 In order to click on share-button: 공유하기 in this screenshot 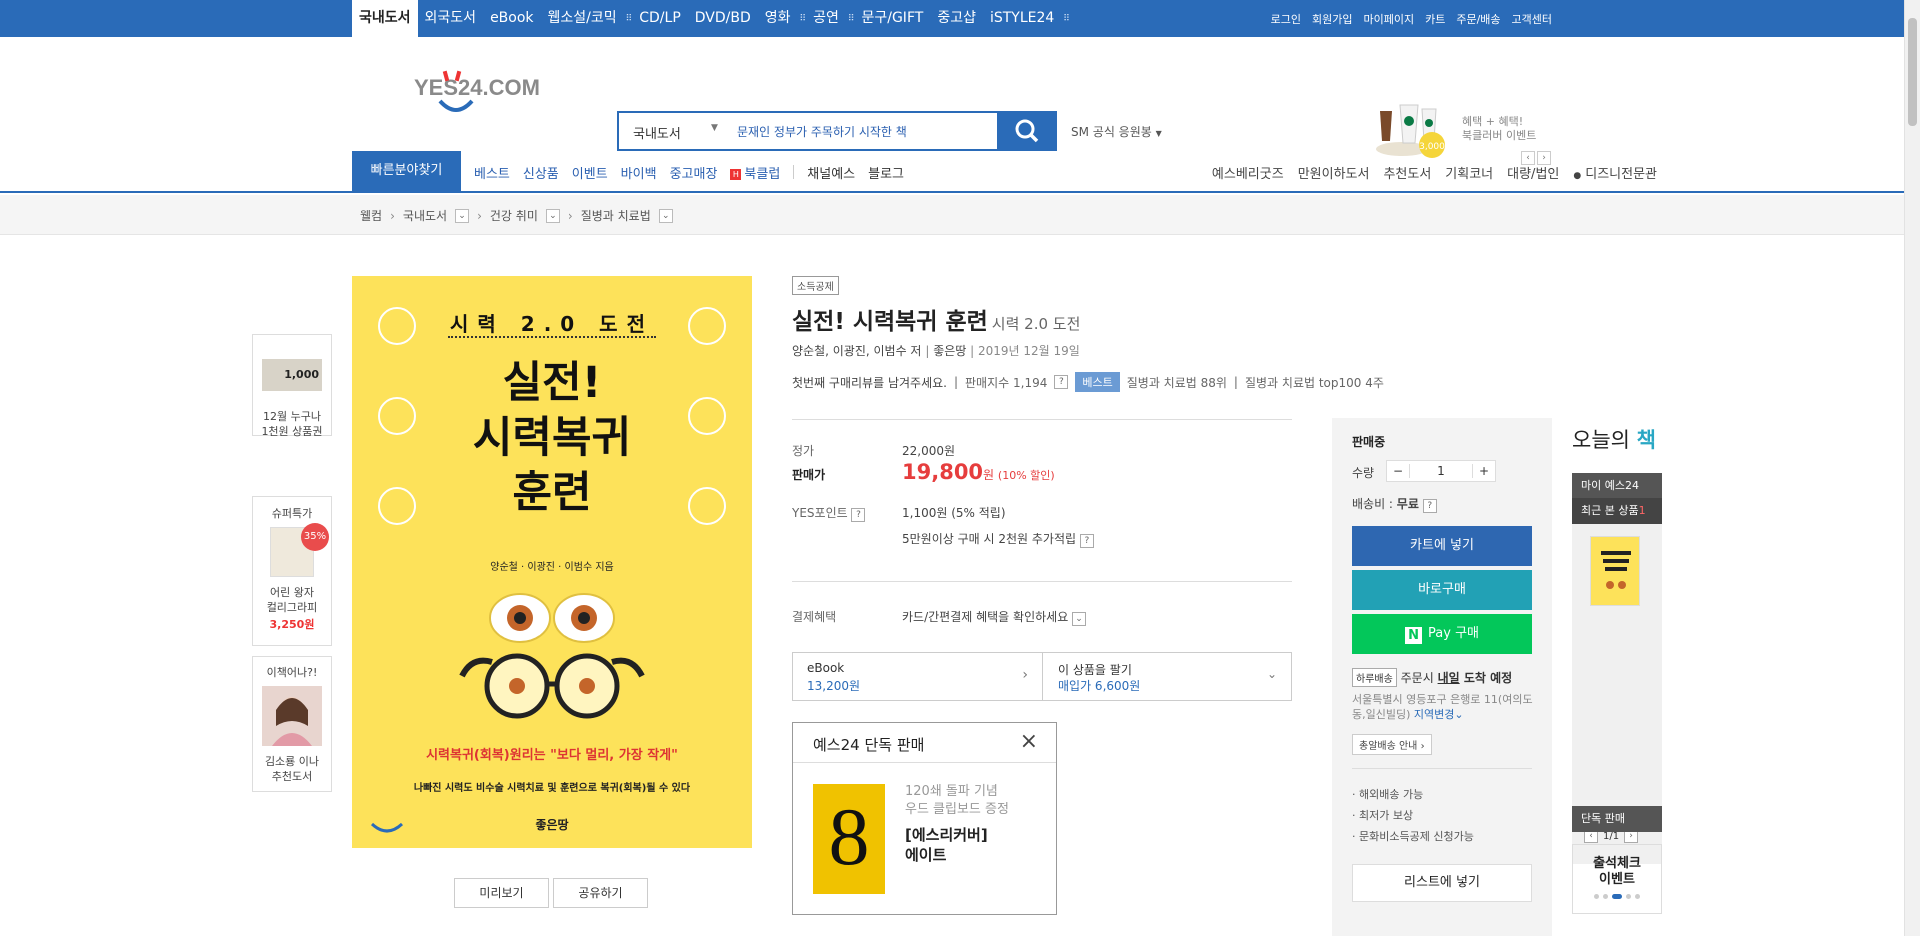, I will do `click(600, 893)`.